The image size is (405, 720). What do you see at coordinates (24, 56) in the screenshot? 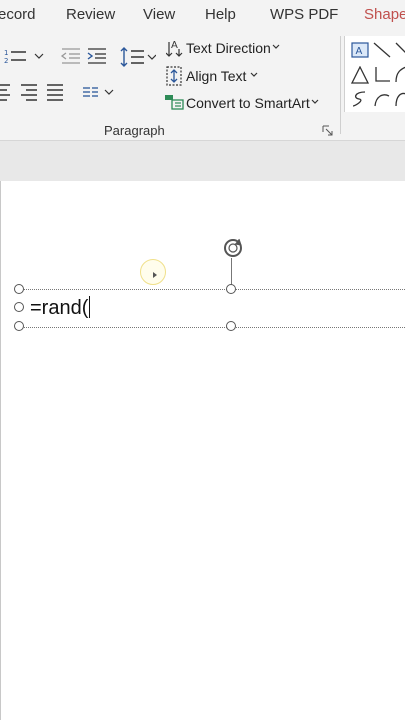
I see `numbered-list-icon: 1 2` at bounding box center [24, 56].